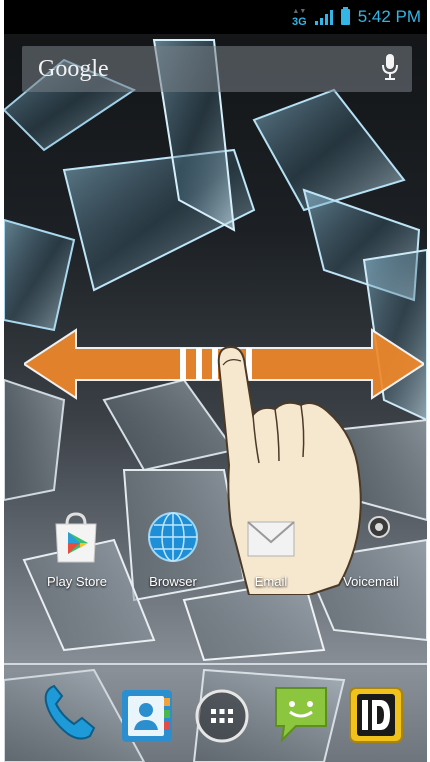 The width and height of the screenshot is (430, 762). Describe the element at coordinates (323, 17) in the screenshot. I see `signal-strength-icon` at that location.